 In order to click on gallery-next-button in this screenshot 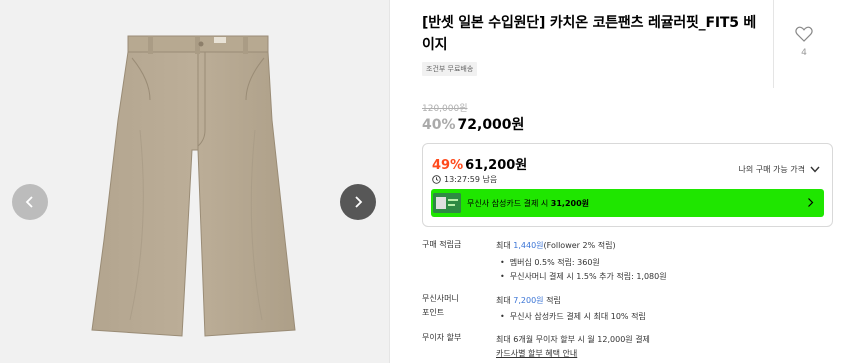, I will do `click(358, 202)`.